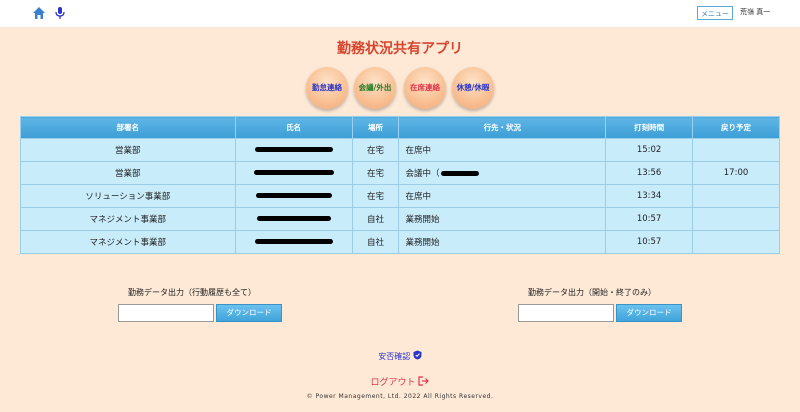 The image size is (800, 412). What do you see at coordinates (393, 383) in the screenshot?
I see `logout-label: ログアウト` at bounding box center [393, 383].